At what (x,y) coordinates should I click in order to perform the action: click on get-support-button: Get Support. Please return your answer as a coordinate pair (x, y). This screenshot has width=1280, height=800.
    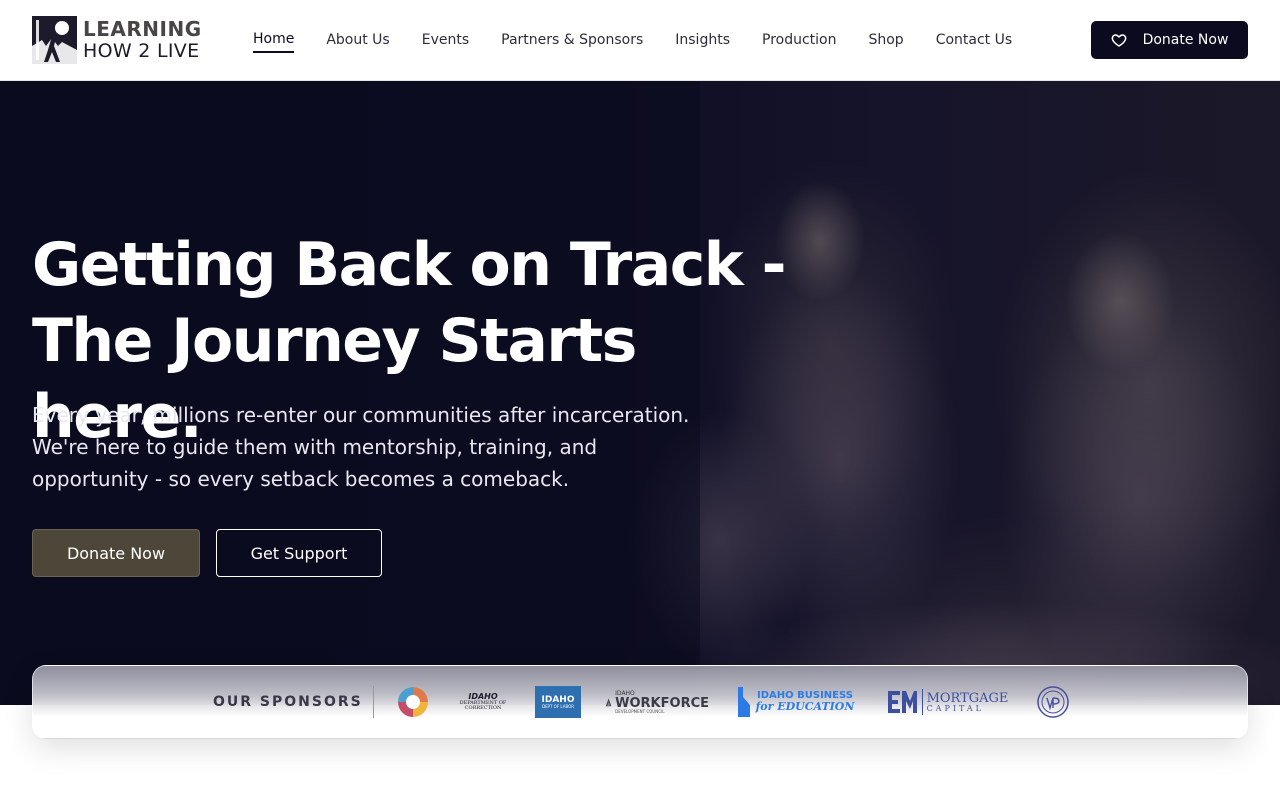
    Looking at the image, I should click on (299, 553).